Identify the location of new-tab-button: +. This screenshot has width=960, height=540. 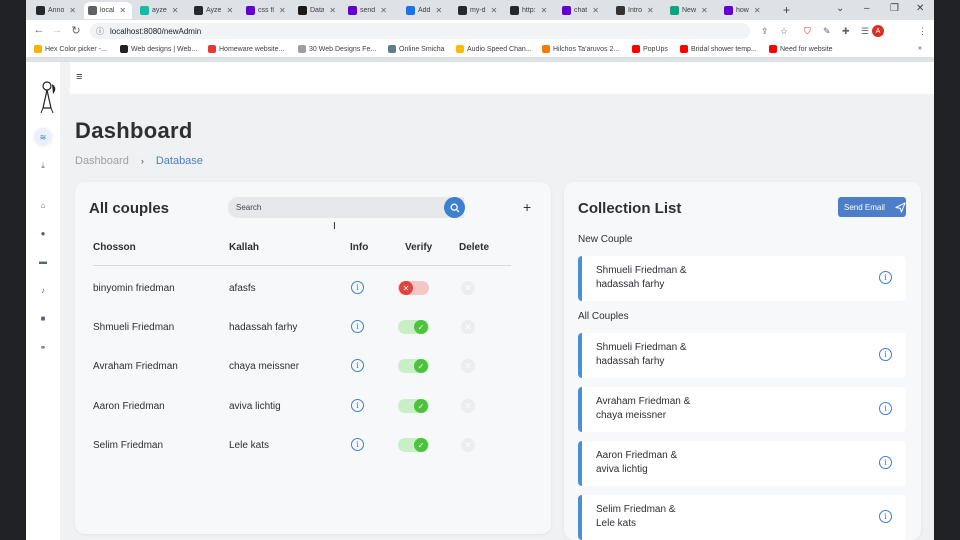
(786, 10).